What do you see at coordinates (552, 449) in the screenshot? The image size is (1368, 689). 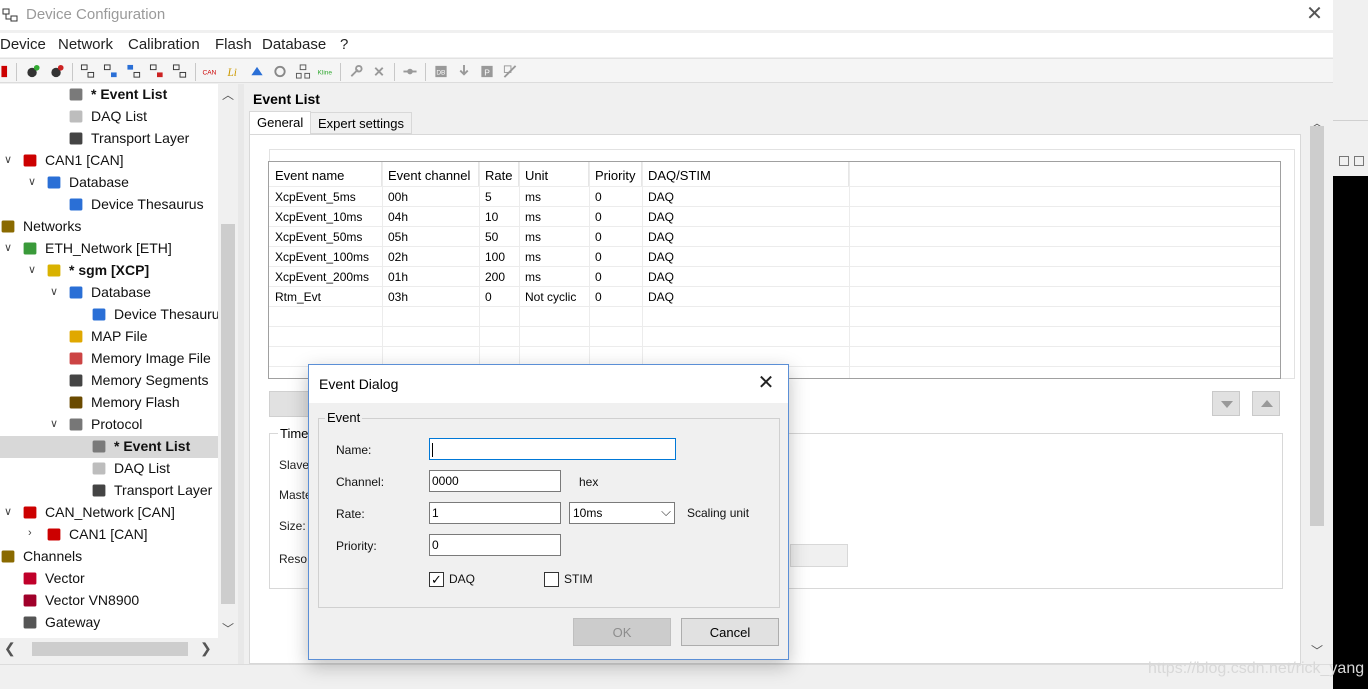 I see `name-input` at bounding box center [552, 449].